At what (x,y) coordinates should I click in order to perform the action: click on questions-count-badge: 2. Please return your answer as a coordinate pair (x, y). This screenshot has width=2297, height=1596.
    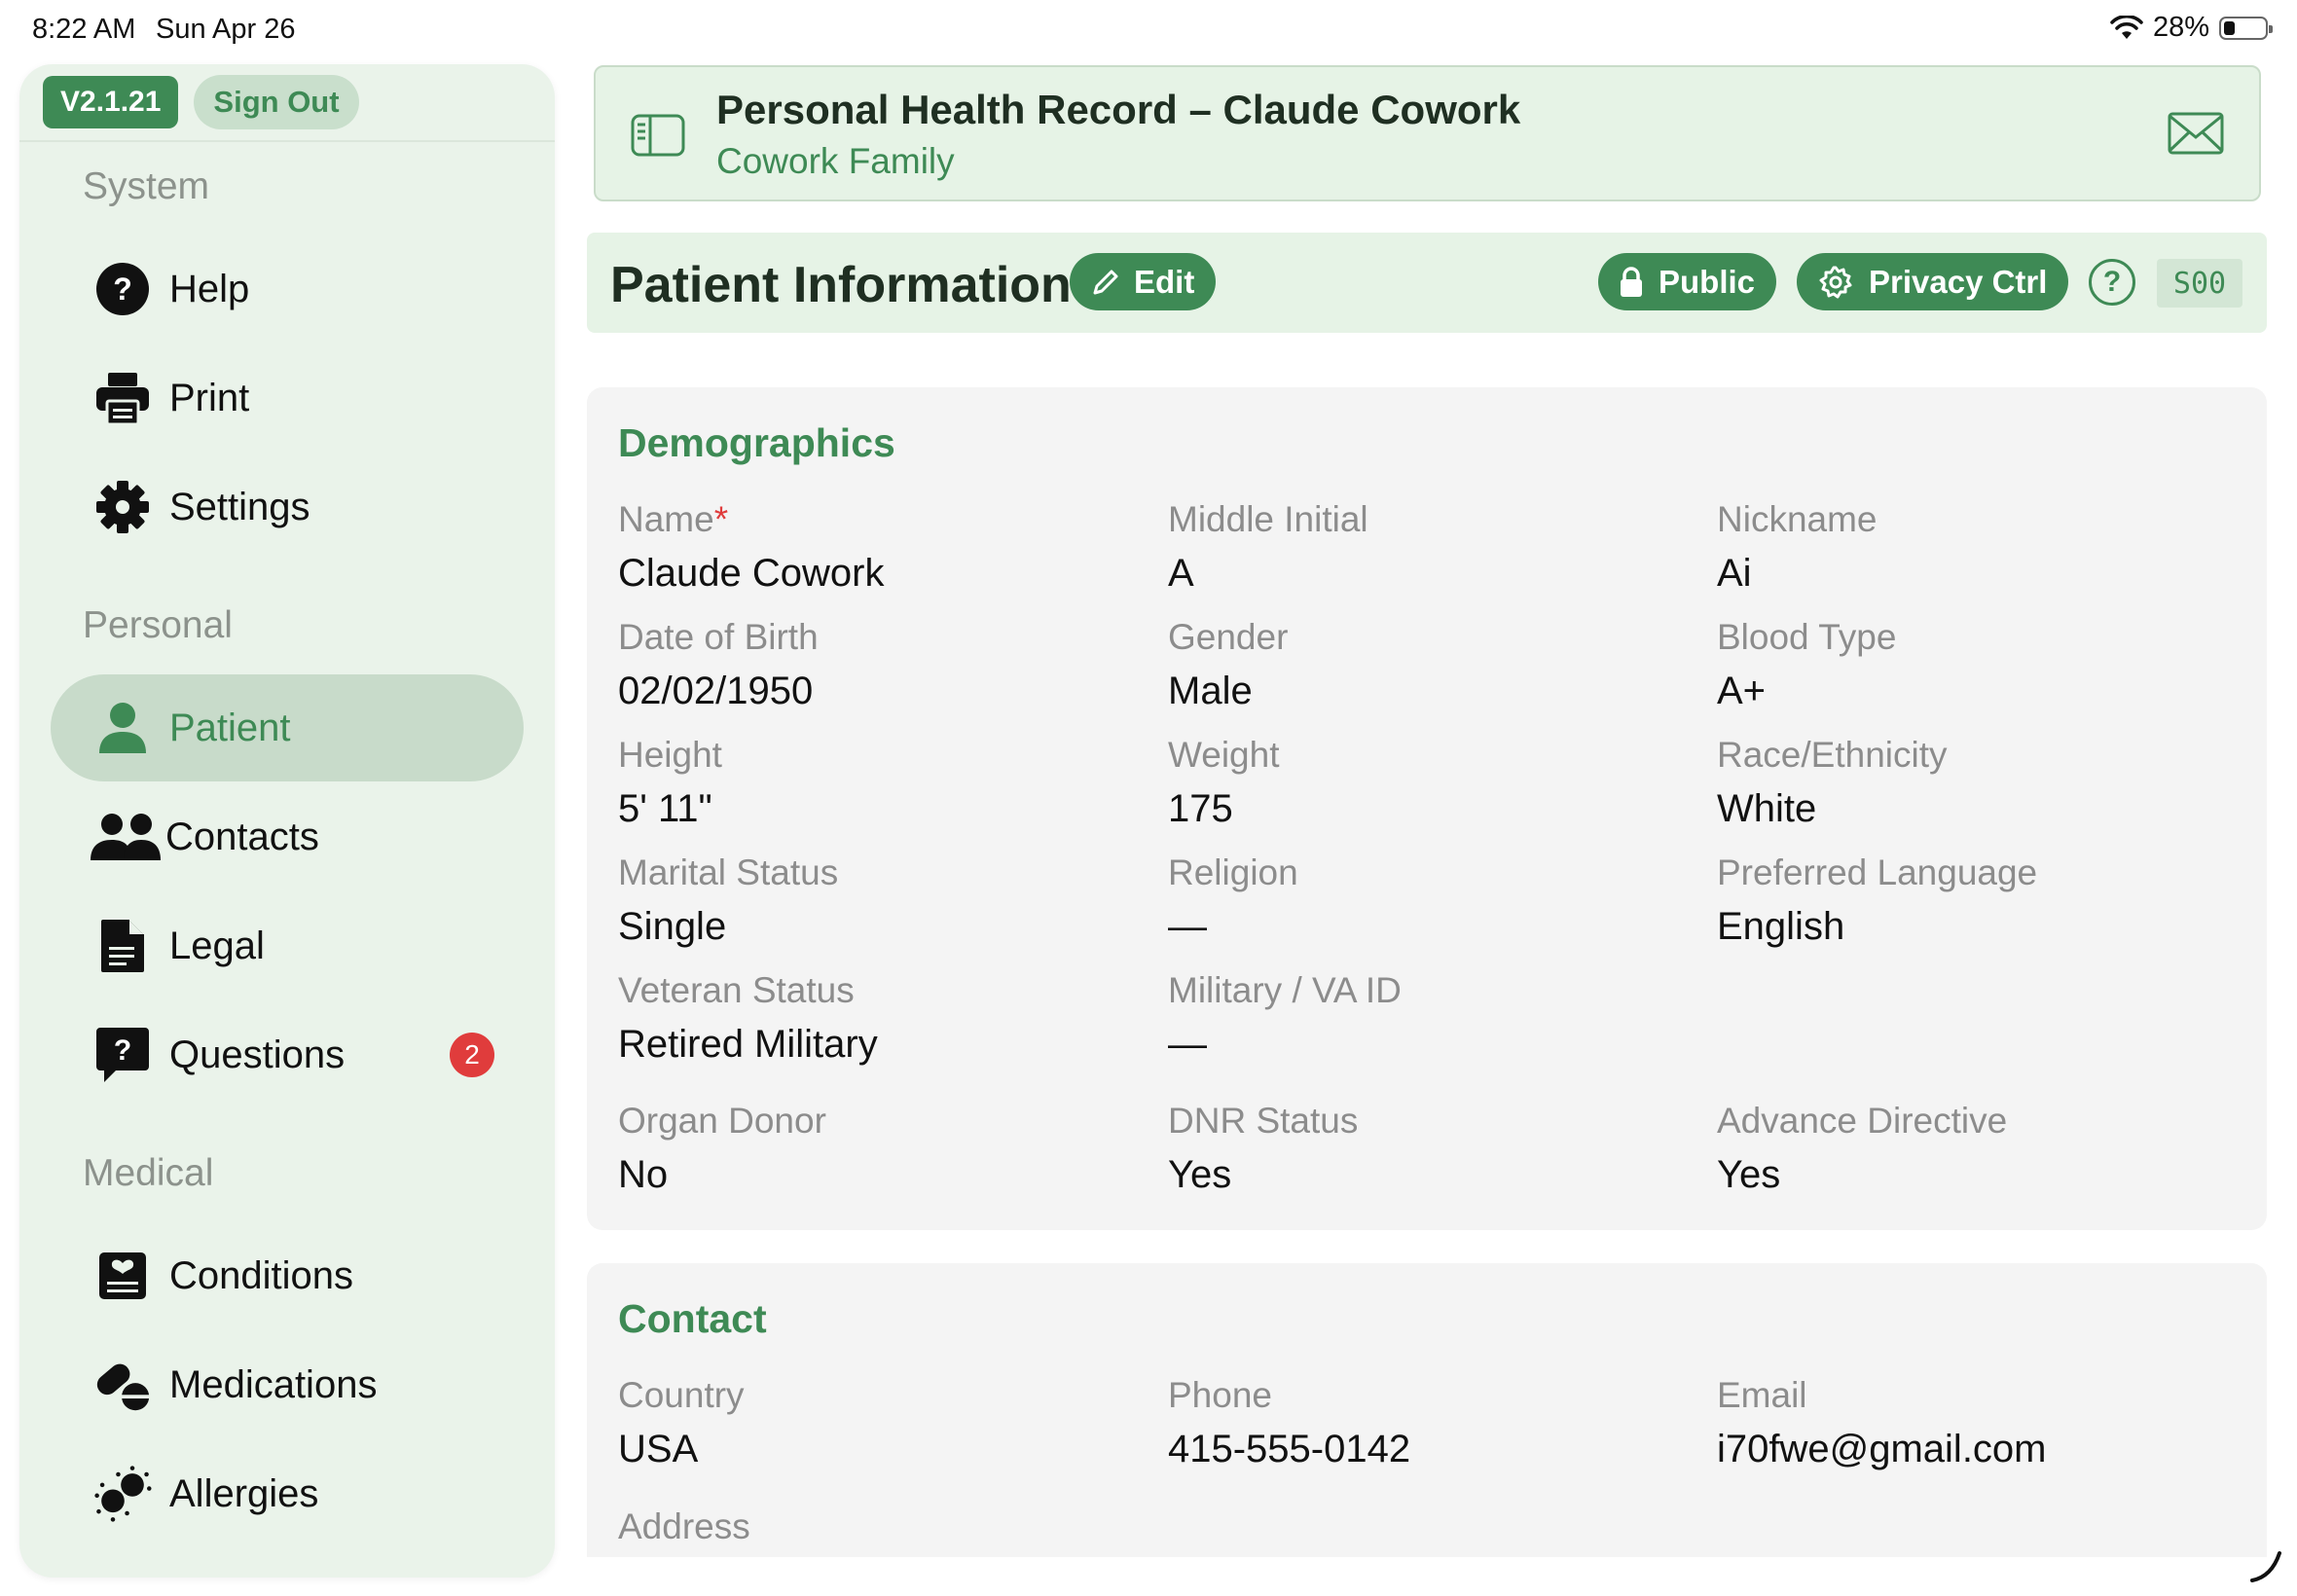
    Looking at the image, I should click on (472, 1055).